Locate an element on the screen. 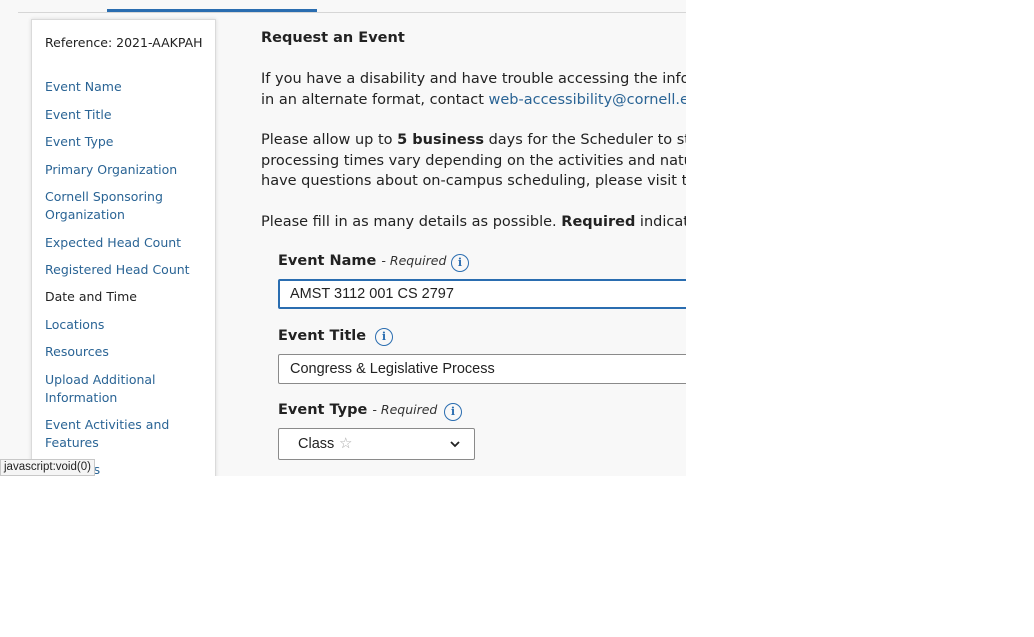 The height and width of the screenshot is (637, 1034). event-name-input is located at coordinates (482, 294).